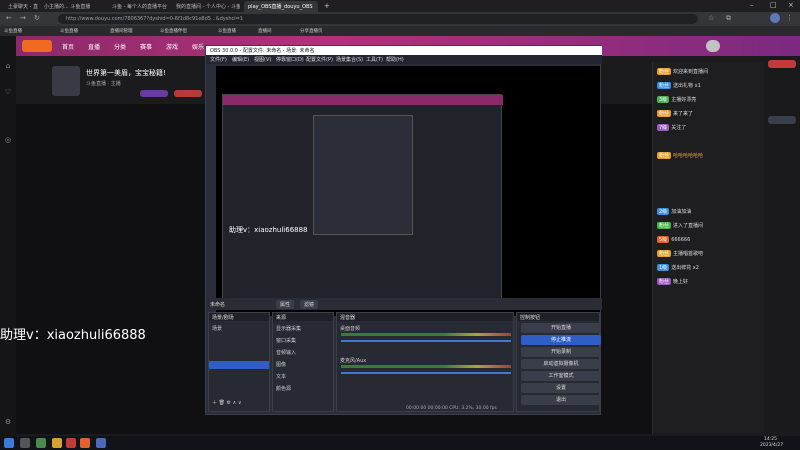  Describe the element at coordinates (728, 18) in the screenshot. I see `extensions-icon: ⧉` at that location.